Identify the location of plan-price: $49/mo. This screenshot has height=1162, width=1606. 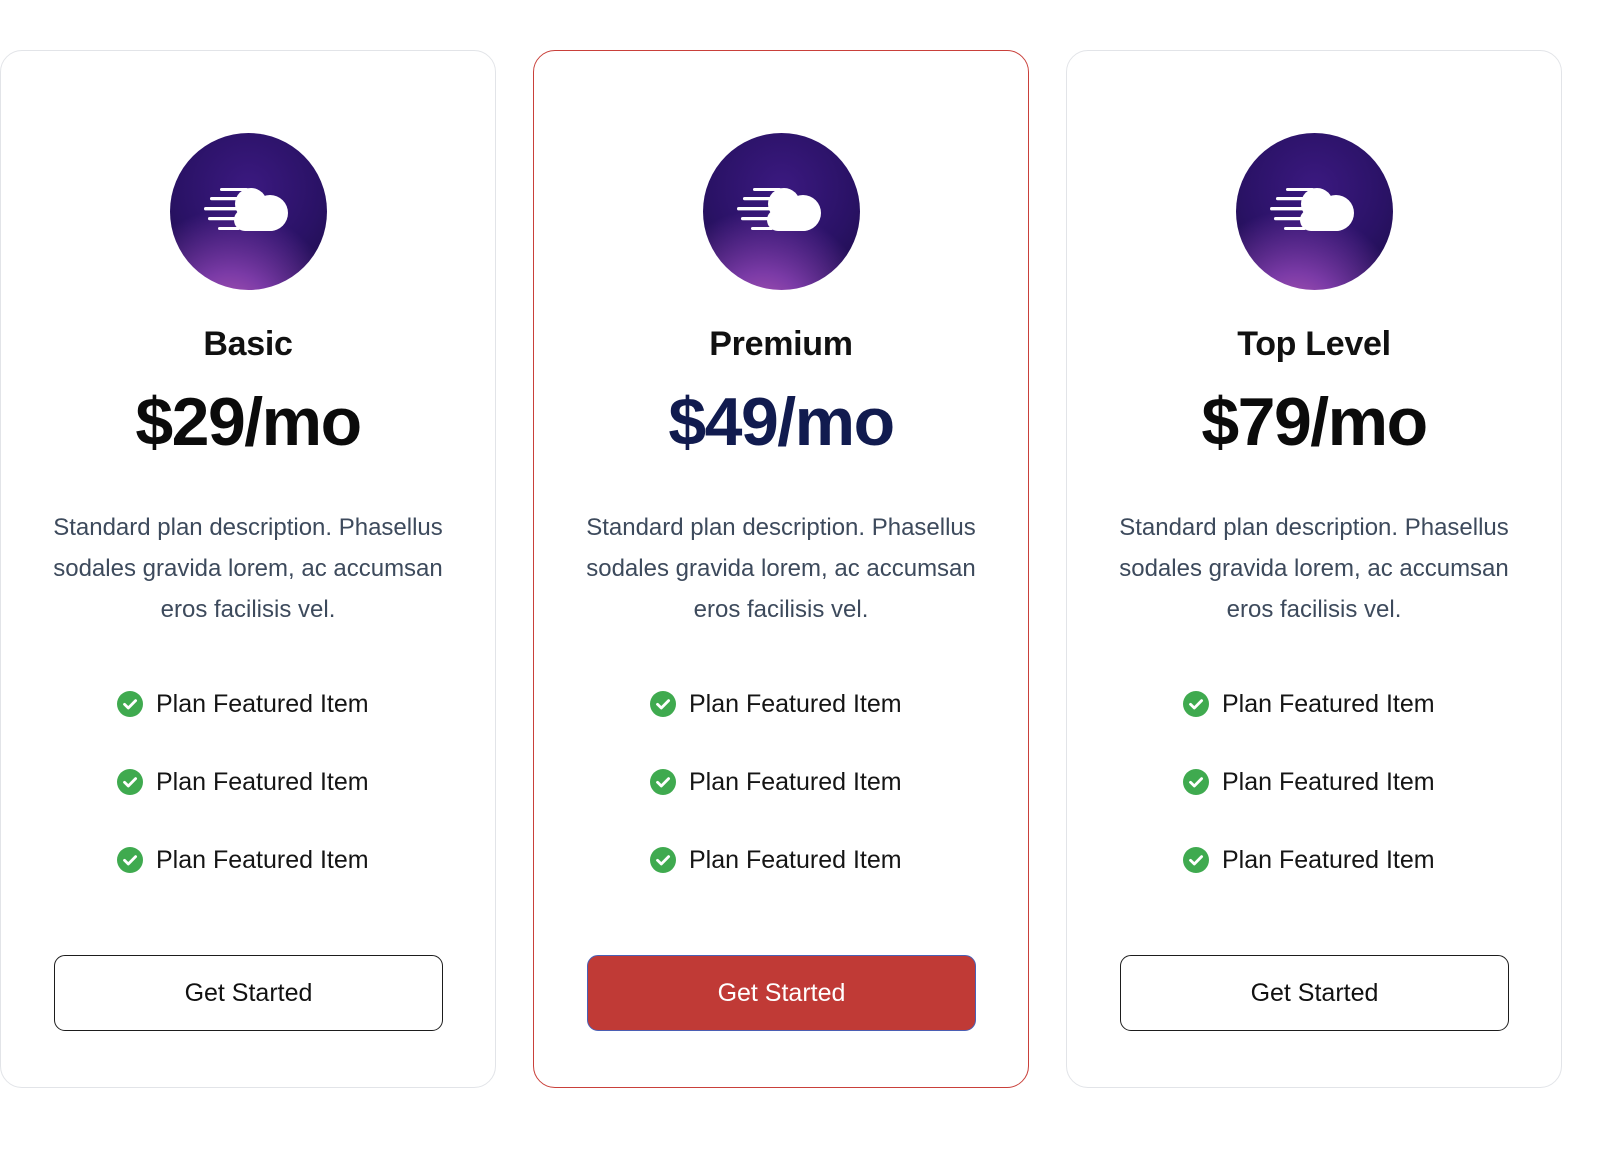
(781, 422).